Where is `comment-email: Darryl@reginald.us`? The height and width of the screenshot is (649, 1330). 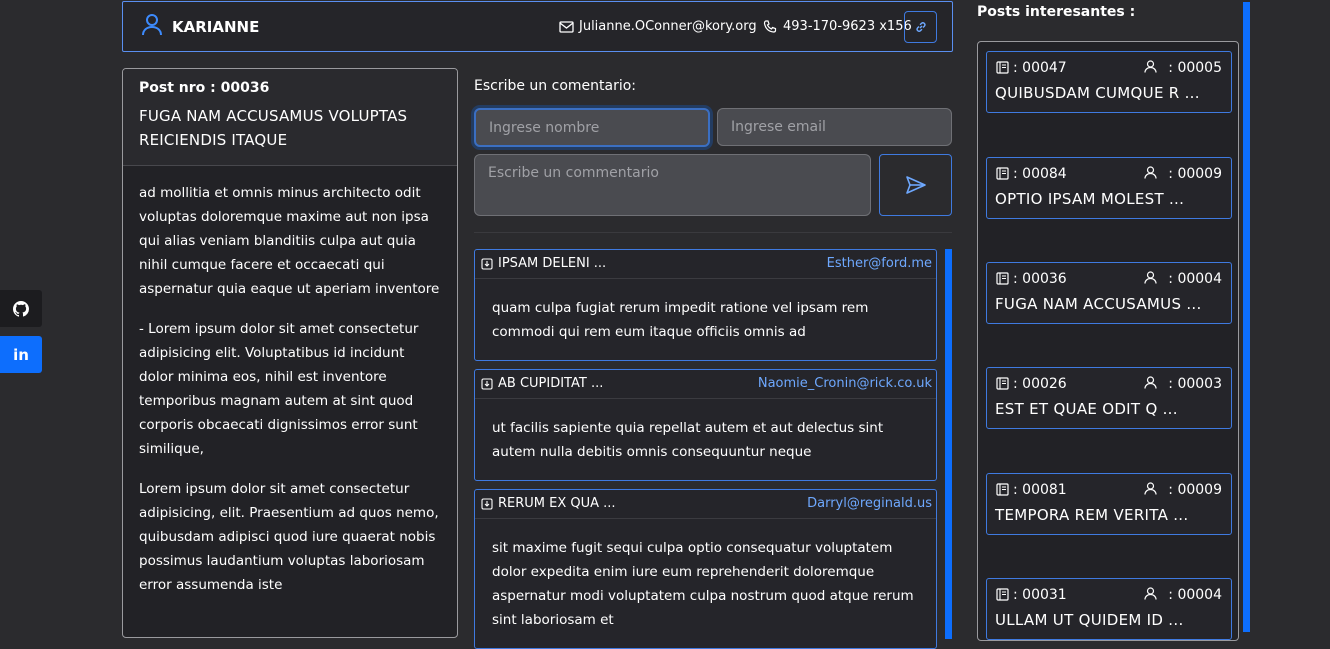
comment-email: Darryl@reginald.us is located at coordinates (869, 503).